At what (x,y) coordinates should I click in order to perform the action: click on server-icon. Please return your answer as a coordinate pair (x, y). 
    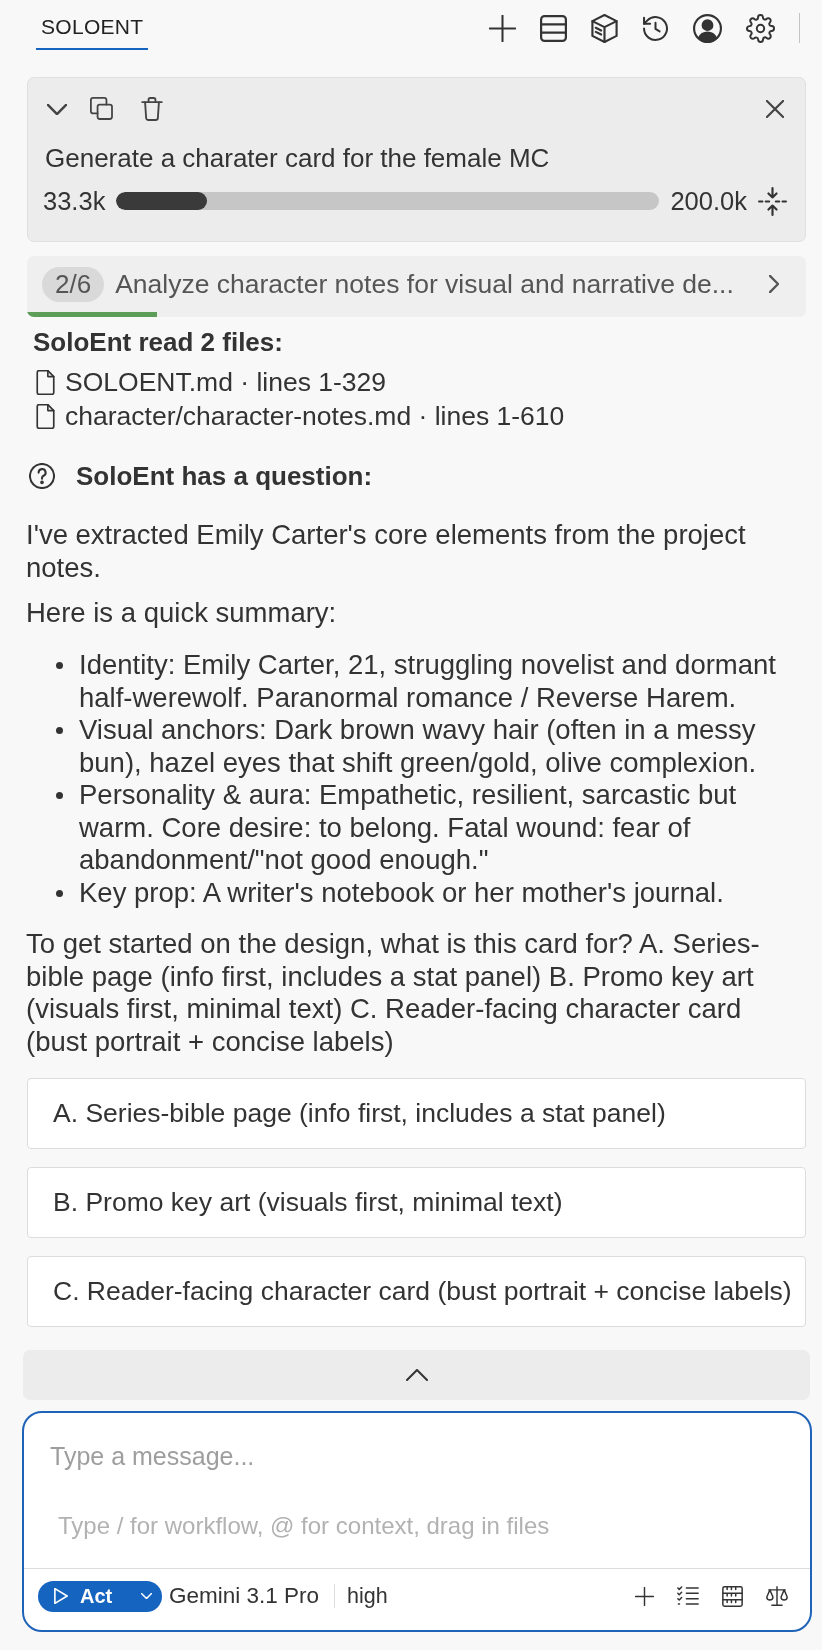
    Looking at the image, I should click on (553, 28).